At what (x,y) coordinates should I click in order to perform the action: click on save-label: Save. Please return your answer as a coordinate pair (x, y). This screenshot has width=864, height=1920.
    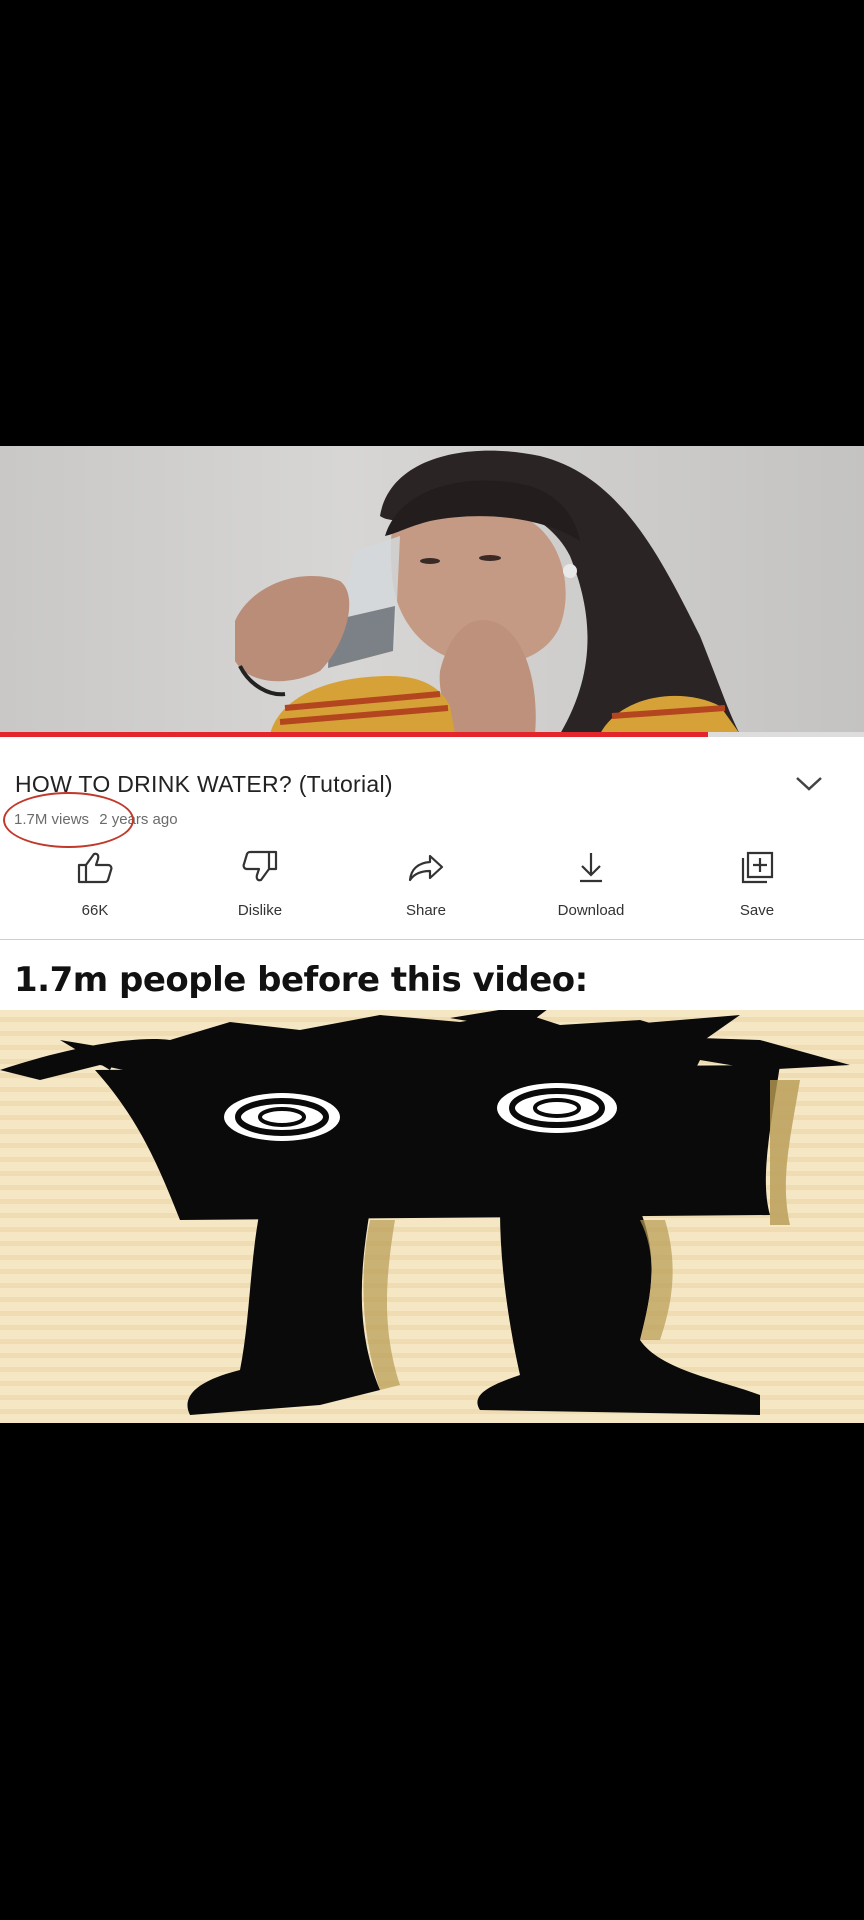
    Looking at the image, I should click on (757, 910).